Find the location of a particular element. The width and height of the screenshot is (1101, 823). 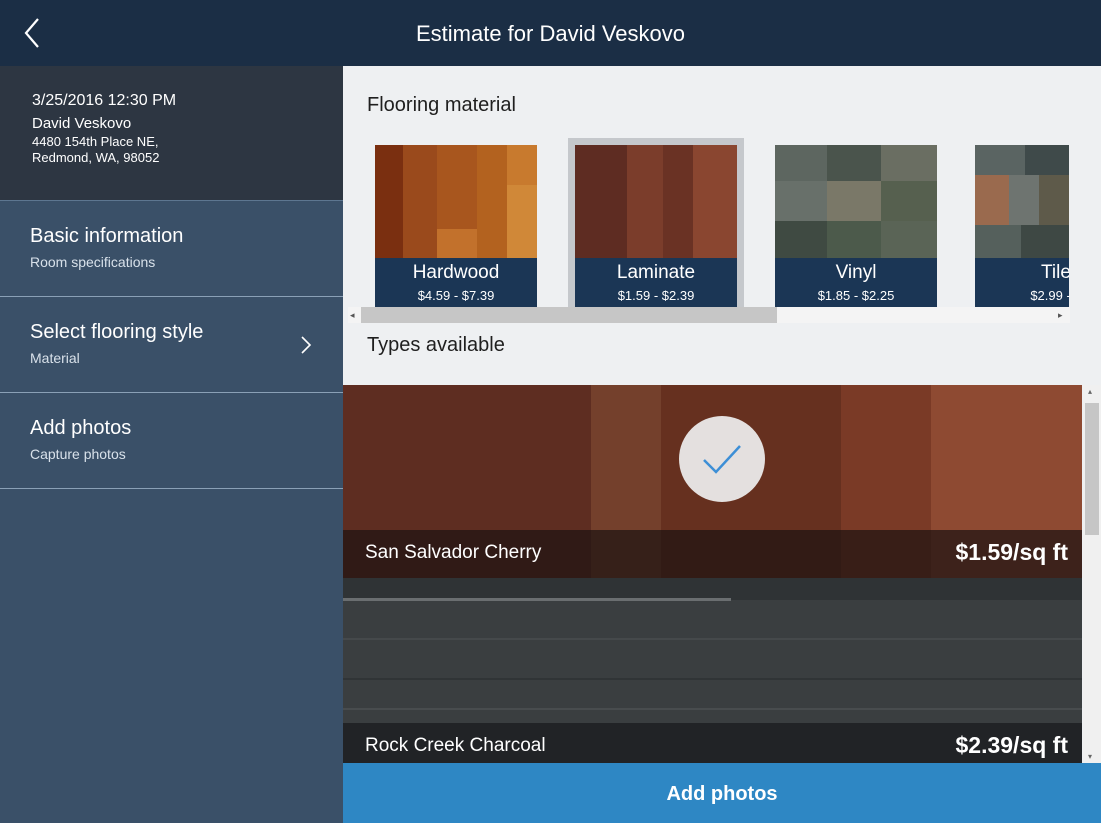

chevron-right-icon is located at coordinates (306, 345).